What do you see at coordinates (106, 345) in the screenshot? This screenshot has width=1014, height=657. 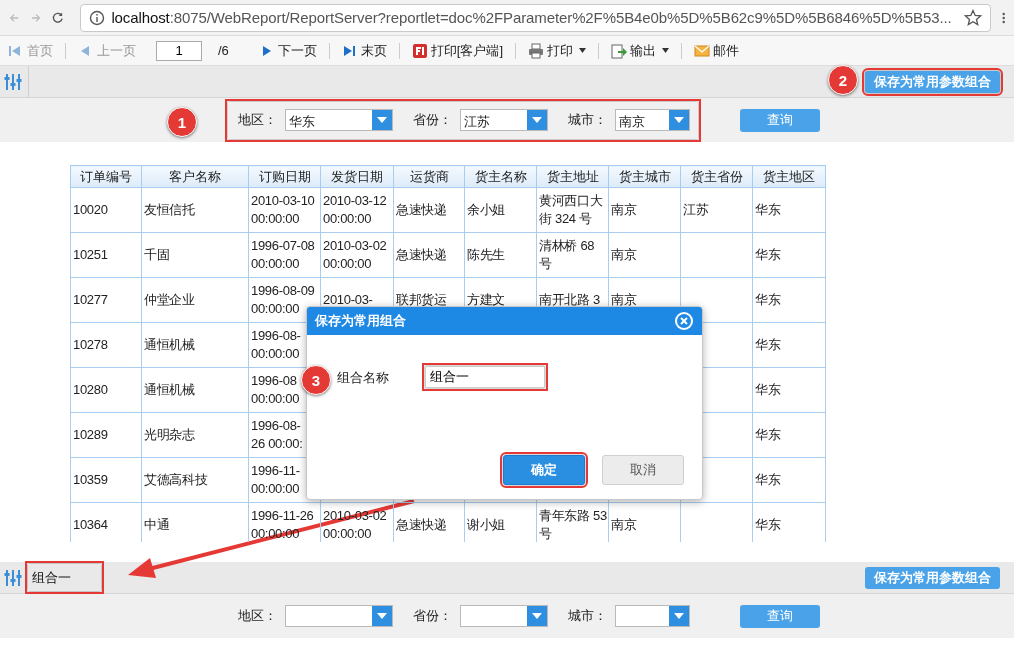 I see `table-cell: 10278` at bounding box center [106, 345].